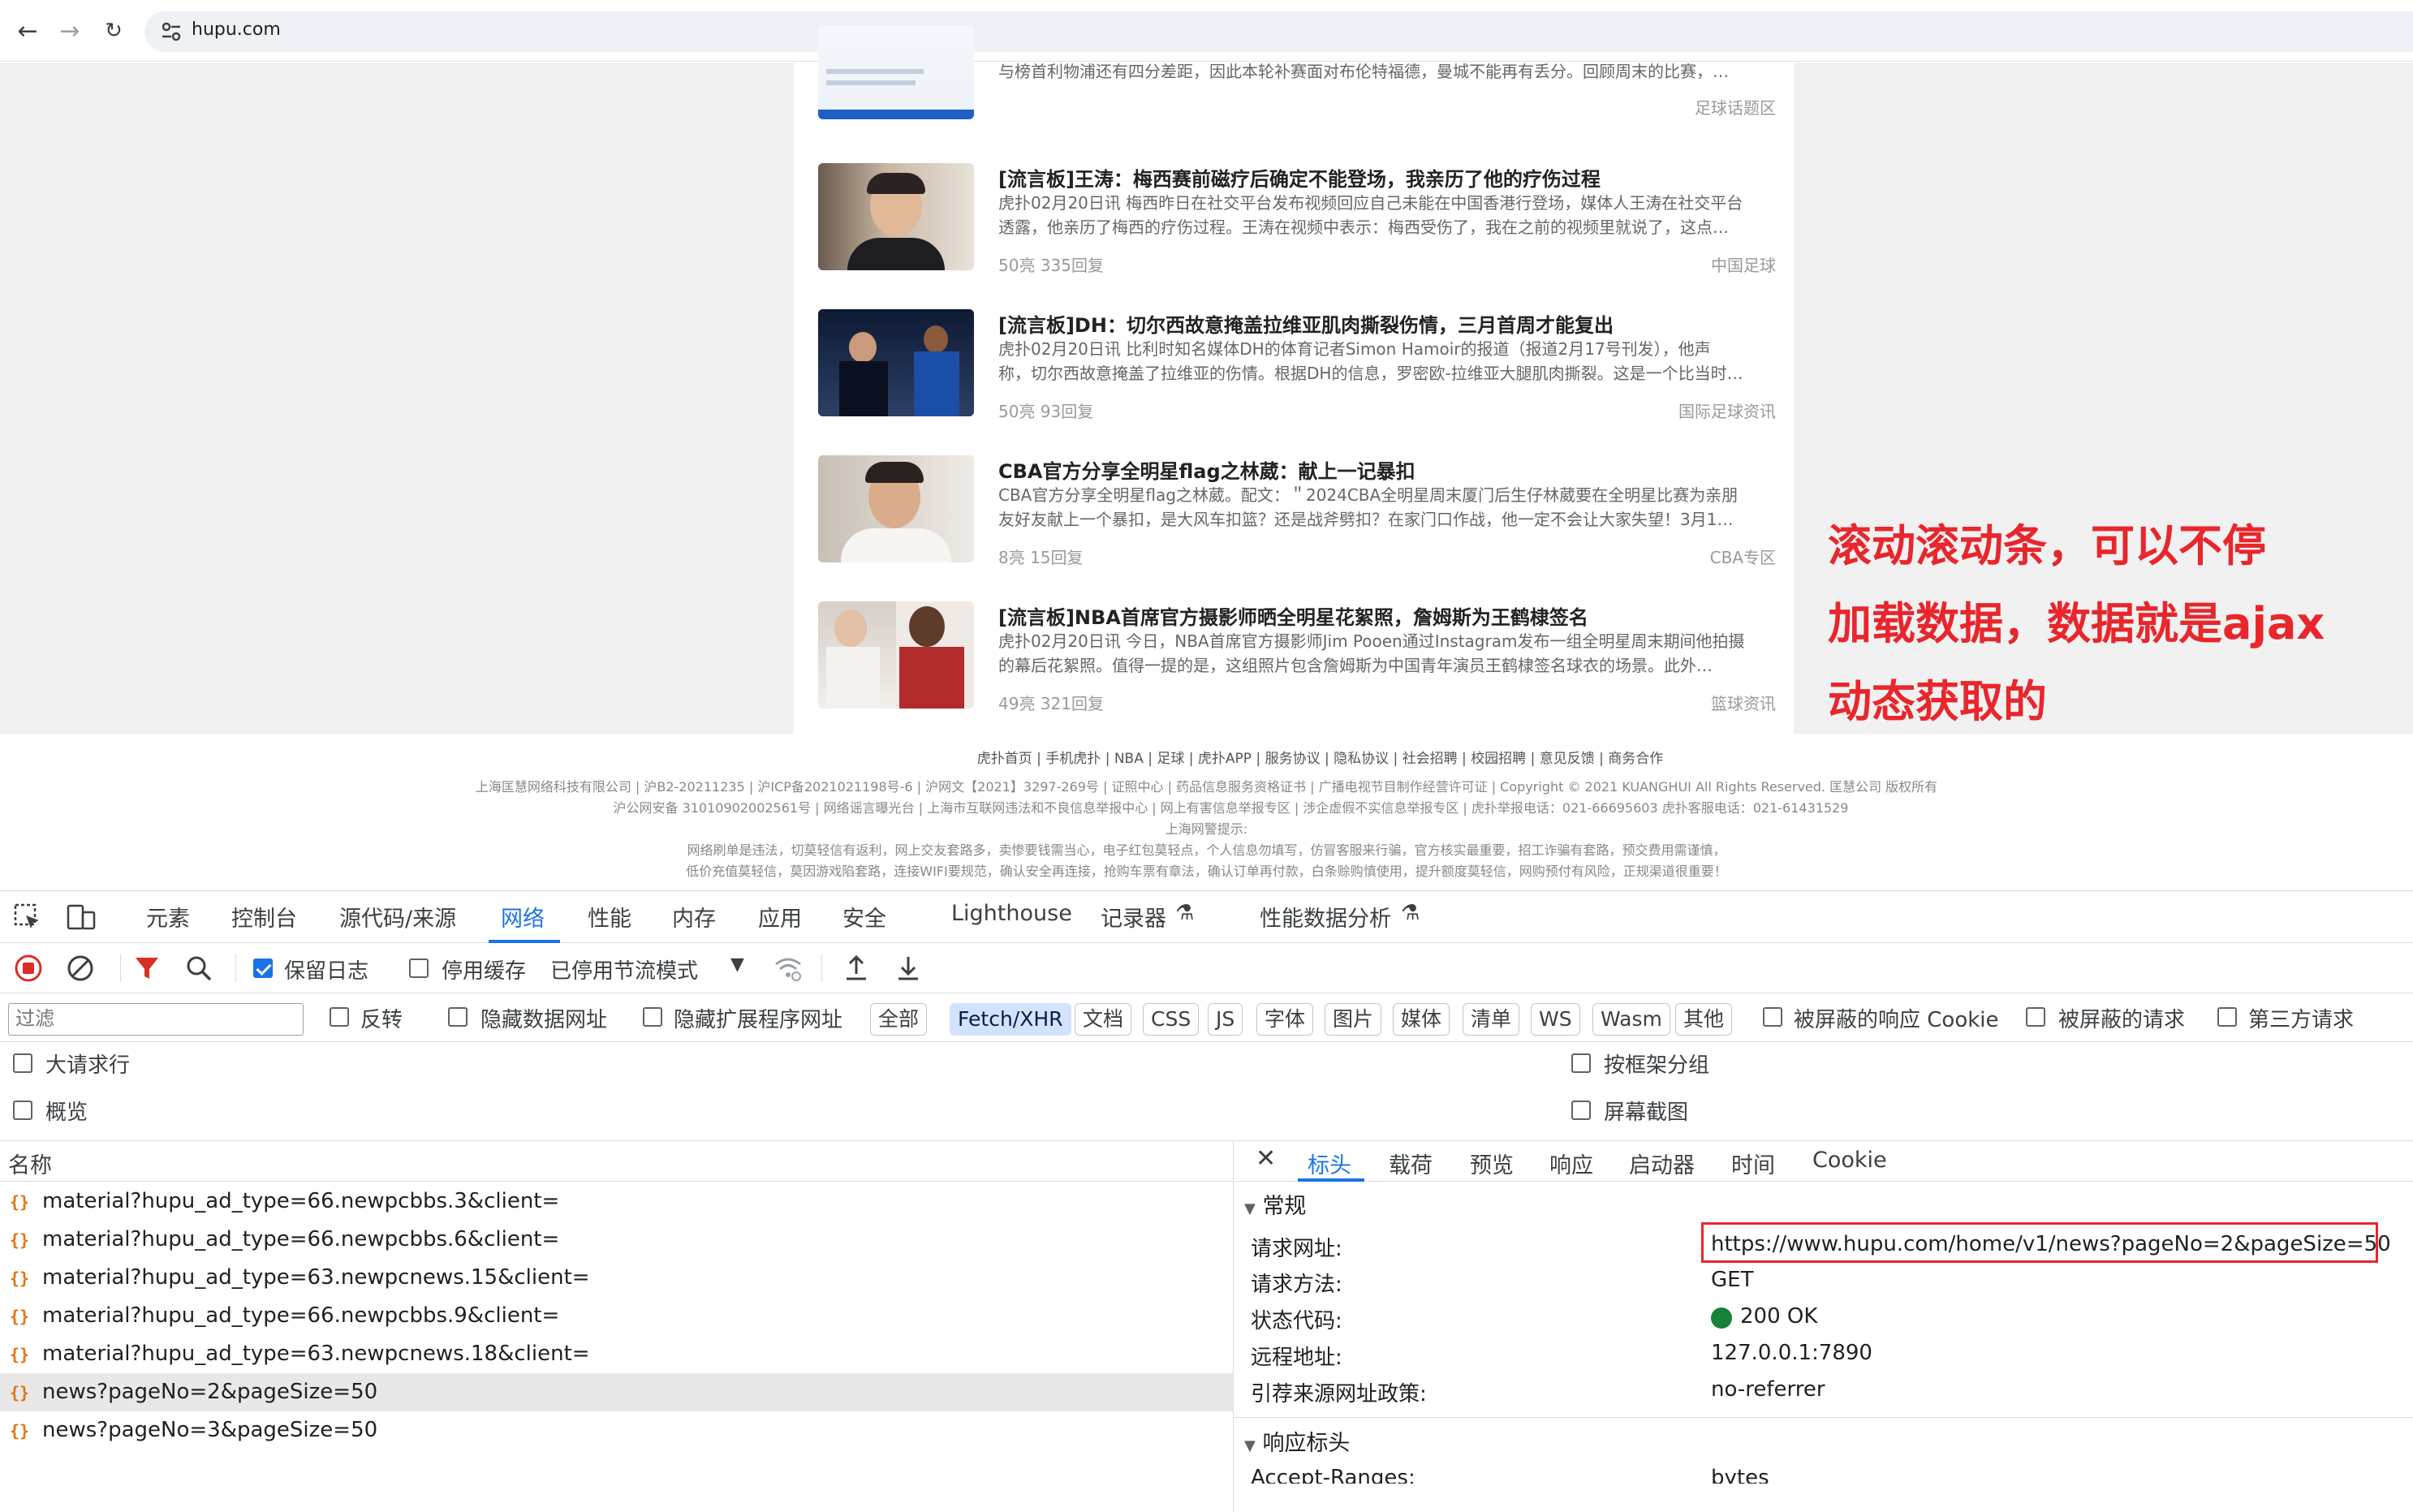 This screenshot has width=2413, height=1512. I want to click on third-party-label: 第三方请求, so click(2301, 1020).